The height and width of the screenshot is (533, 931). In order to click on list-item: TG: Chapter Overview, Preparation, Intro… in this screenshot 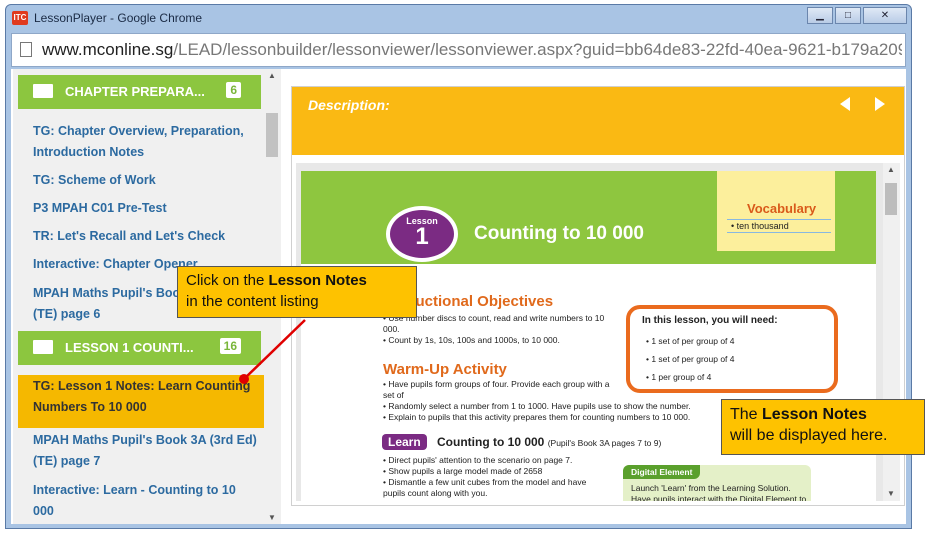, I will do `click(145, 142)`.